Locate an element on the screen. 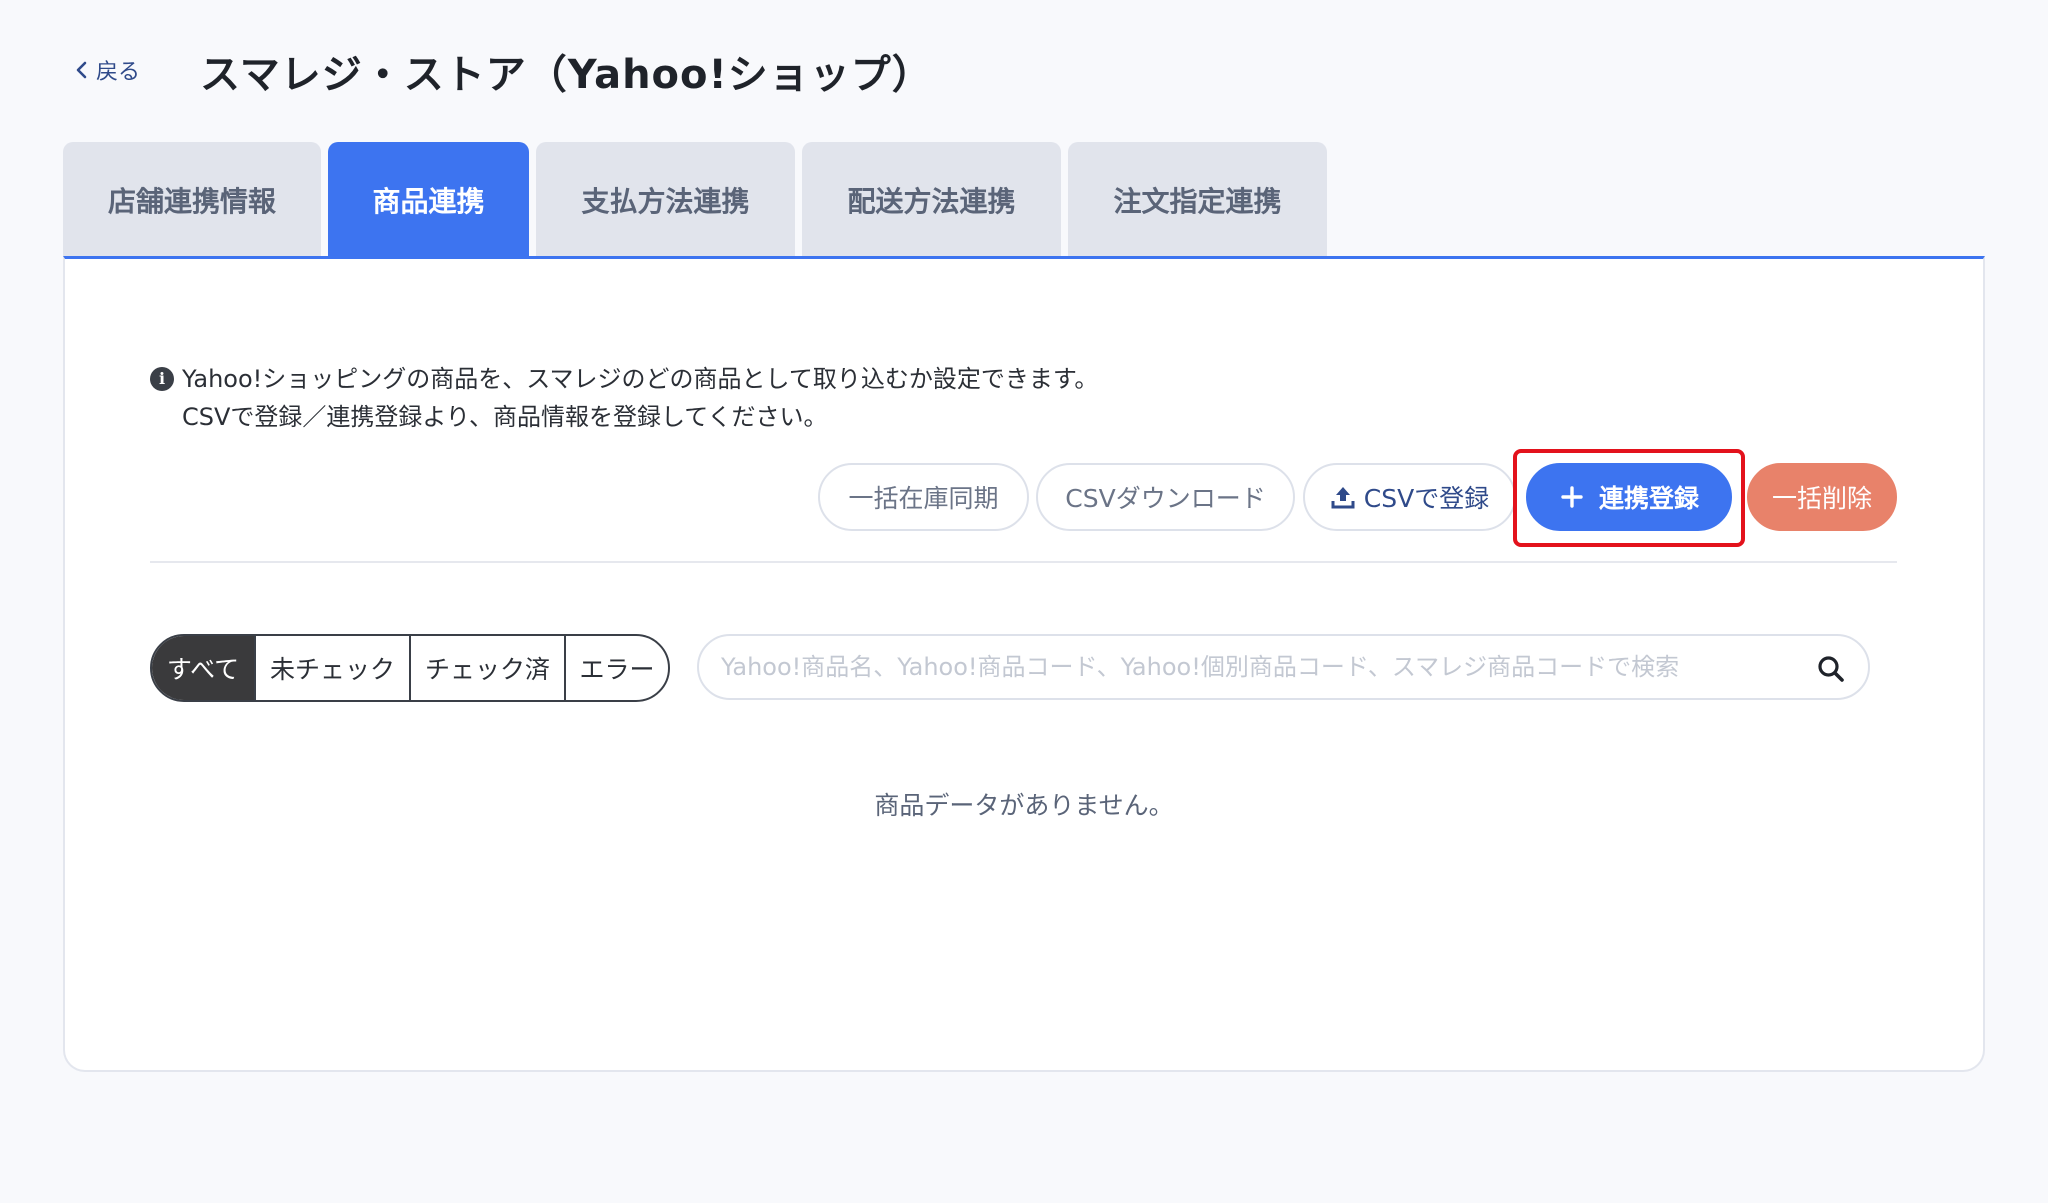 Image resolution: width=2048 pixels, height=1203 pixels. tab-store-info: 店舗連携情報 is located at coordinates (192, 200).